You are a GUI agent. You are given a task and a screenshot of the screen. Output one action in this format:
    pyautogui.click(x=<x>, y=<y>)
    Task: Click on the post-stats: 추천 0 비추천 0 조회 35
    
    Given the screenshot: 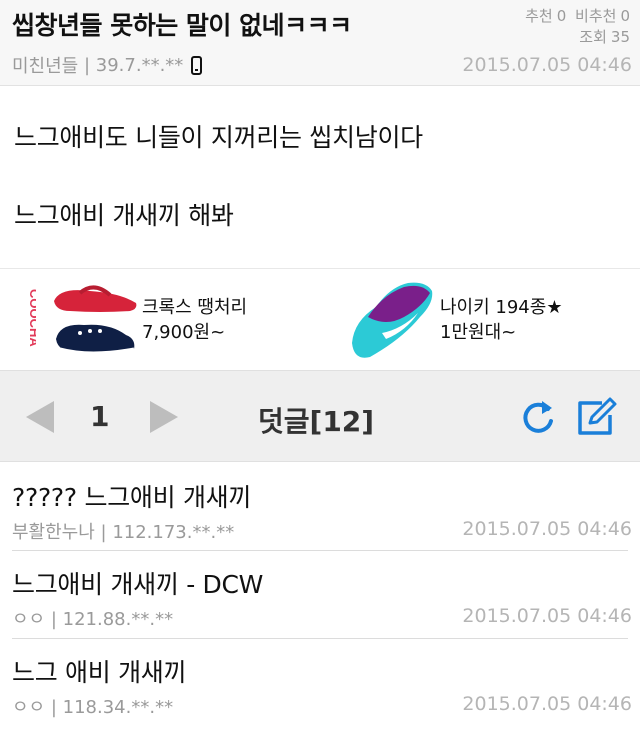 What is the action you would take?
    pyautogui.click(x=575, y=27)
    